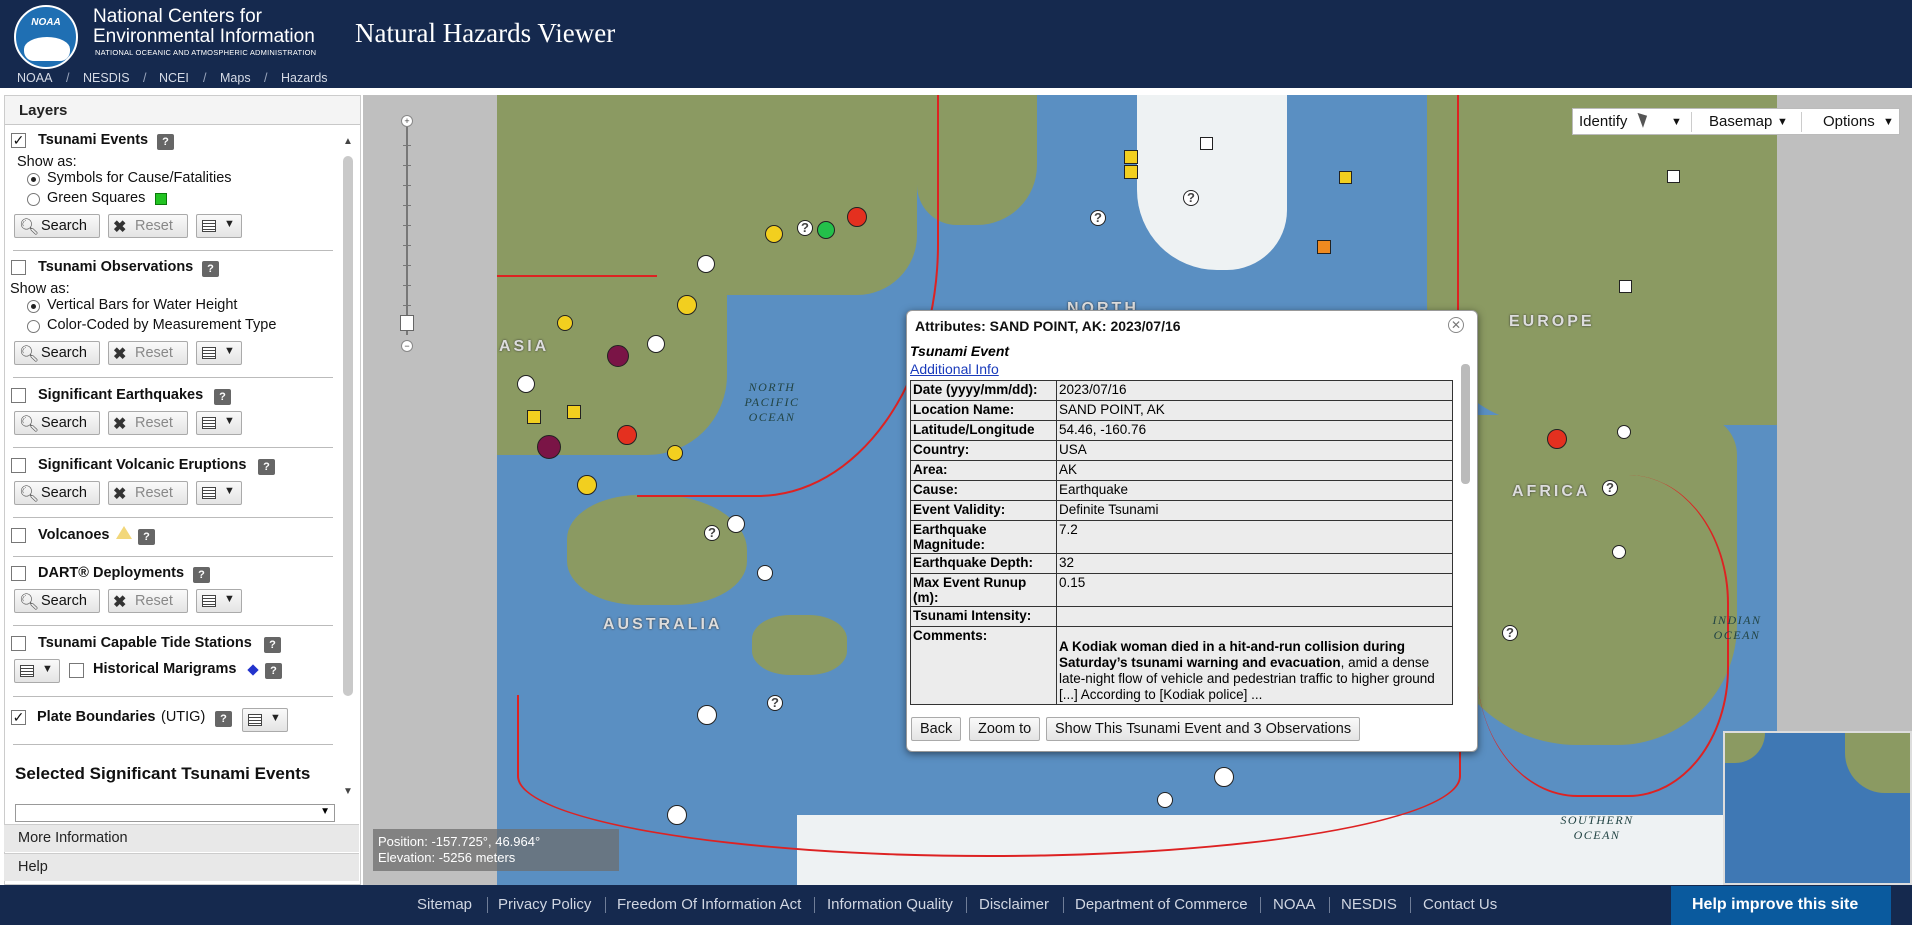 The height and width of the screenshot is (925, 1912). I want to click on tsunami-events-checkbox: ✓, so click(18, 140).